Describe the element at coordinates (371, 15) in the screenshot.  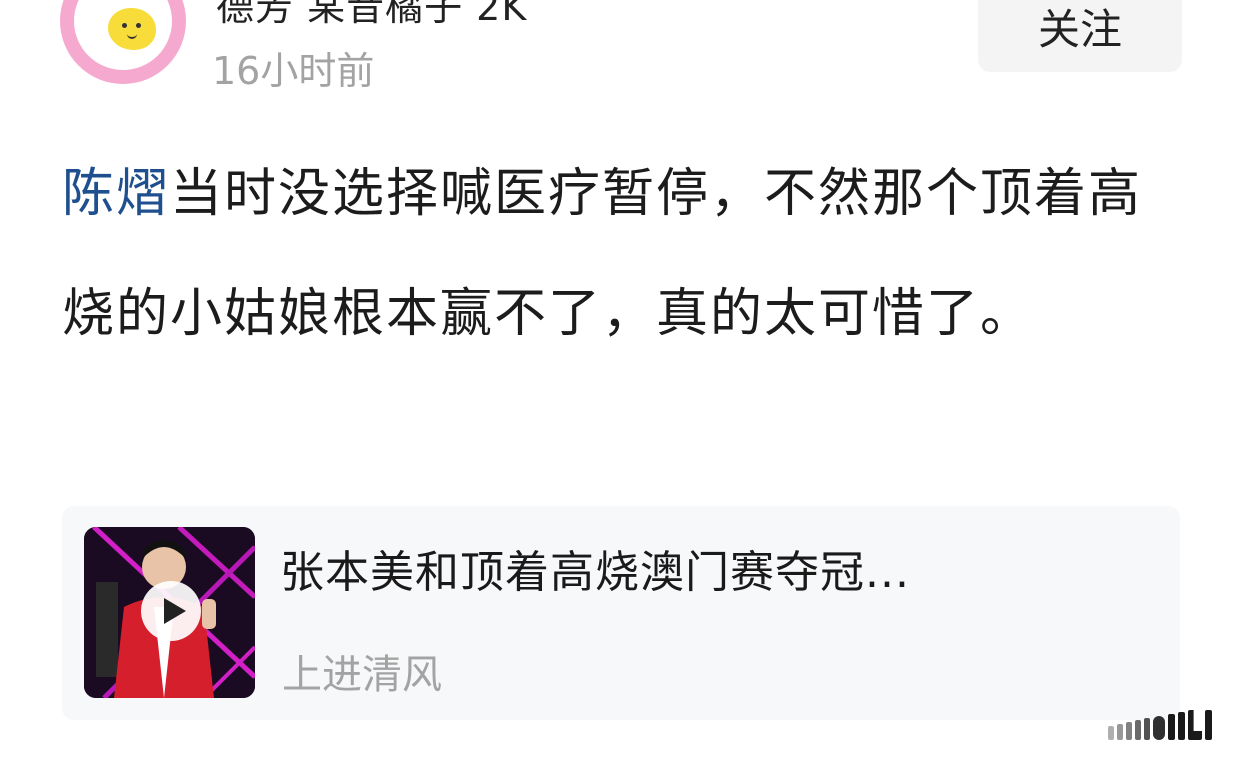
I see `author-name: 德芳 某昔橘子 2K` at that location.